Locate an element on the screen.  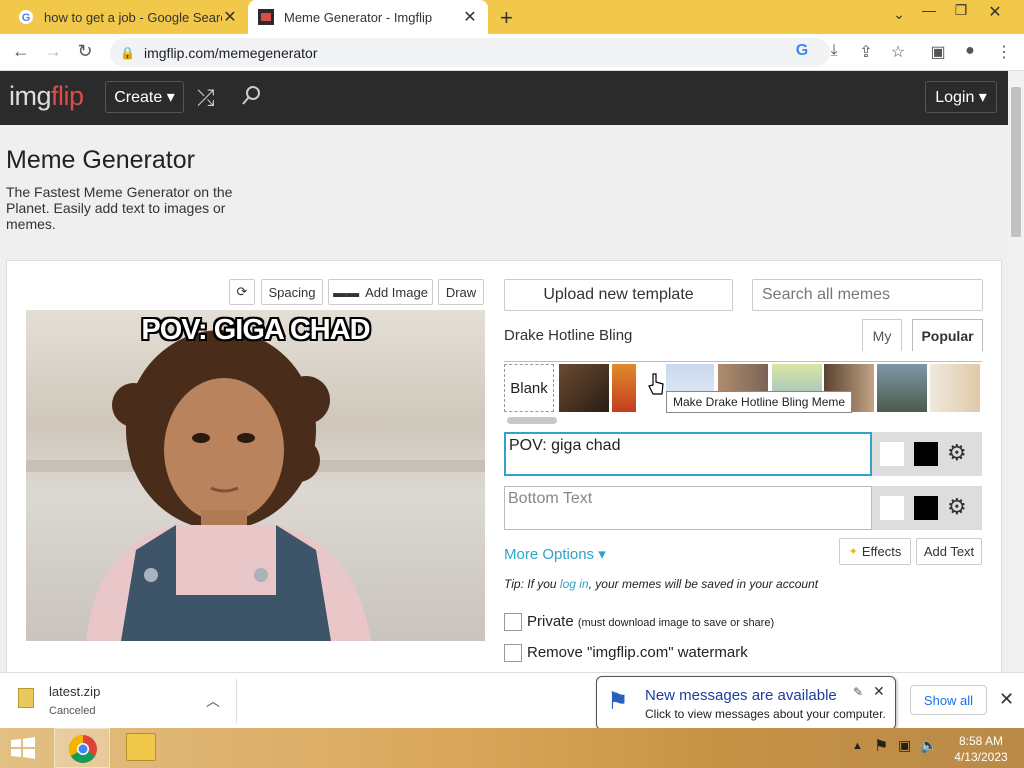
windows-start-icon is located at coordinates (23, 748).